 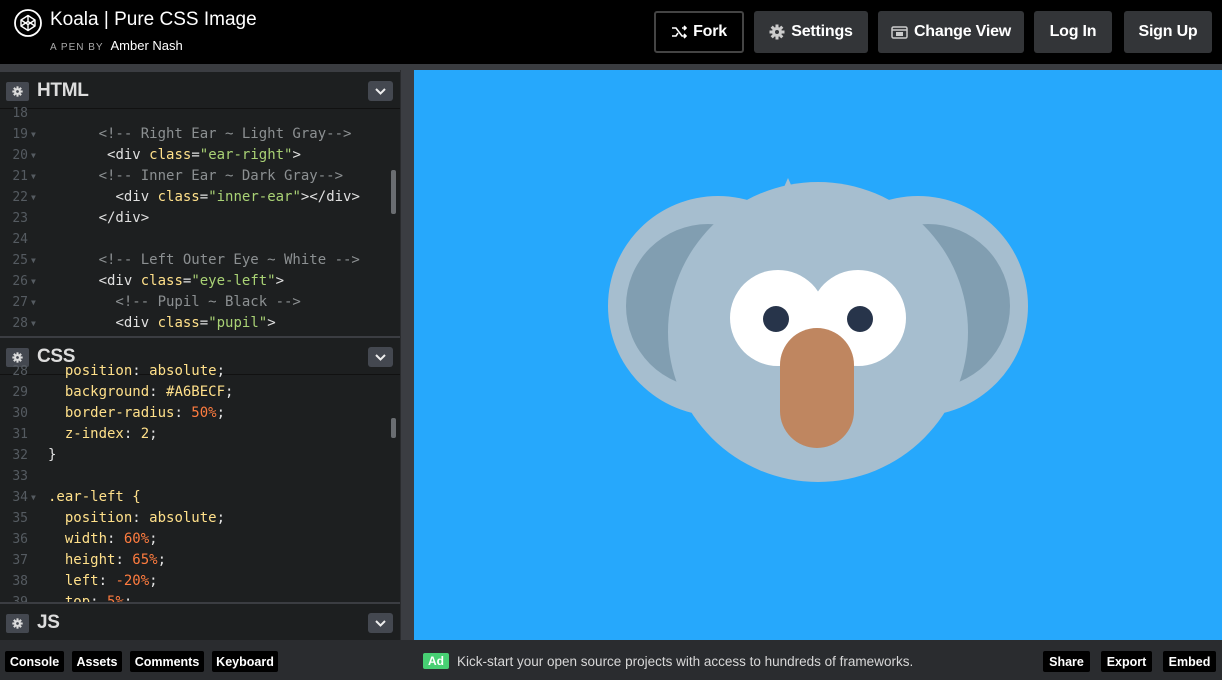 I want to click on code-line: 25 ▼ <!-- Left Outer Eye ~ White -->, so click(x=200, y=260).